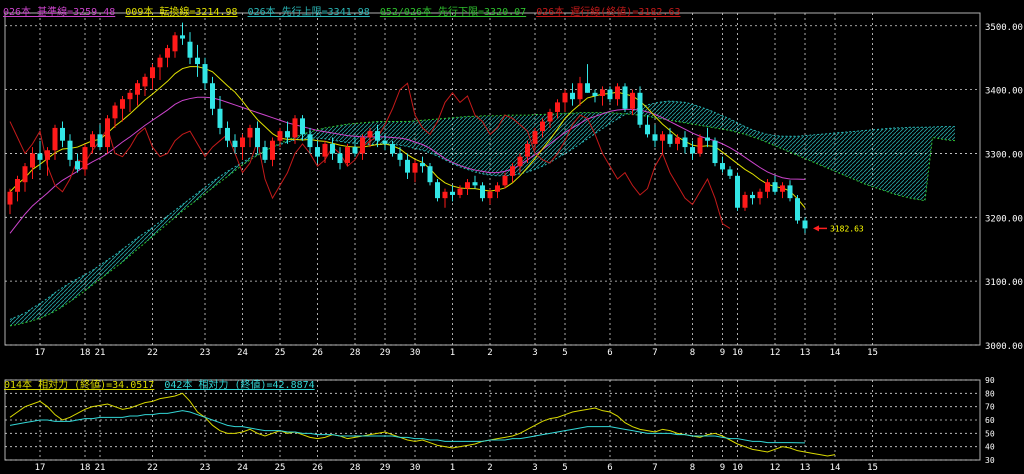  I want to click on legend-kijun: 026本 基準線=3259.48, so click(59, 12).